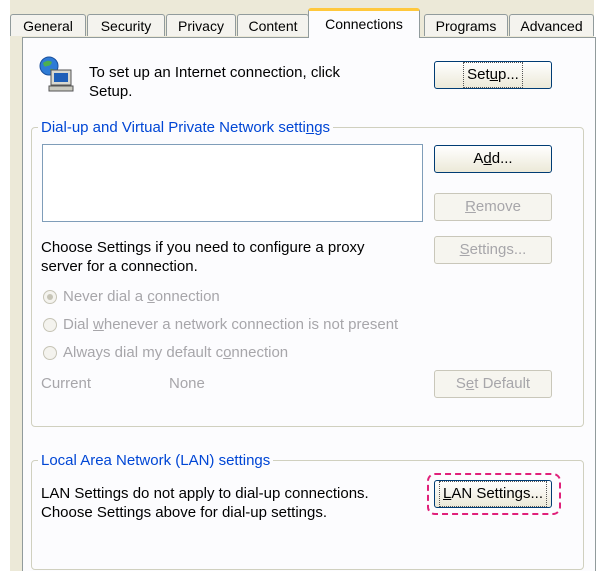 This screenshot has height=571, width=604. I want to click on lan-group-title: Local Area Network (LAN) settings, so click(156, 460).